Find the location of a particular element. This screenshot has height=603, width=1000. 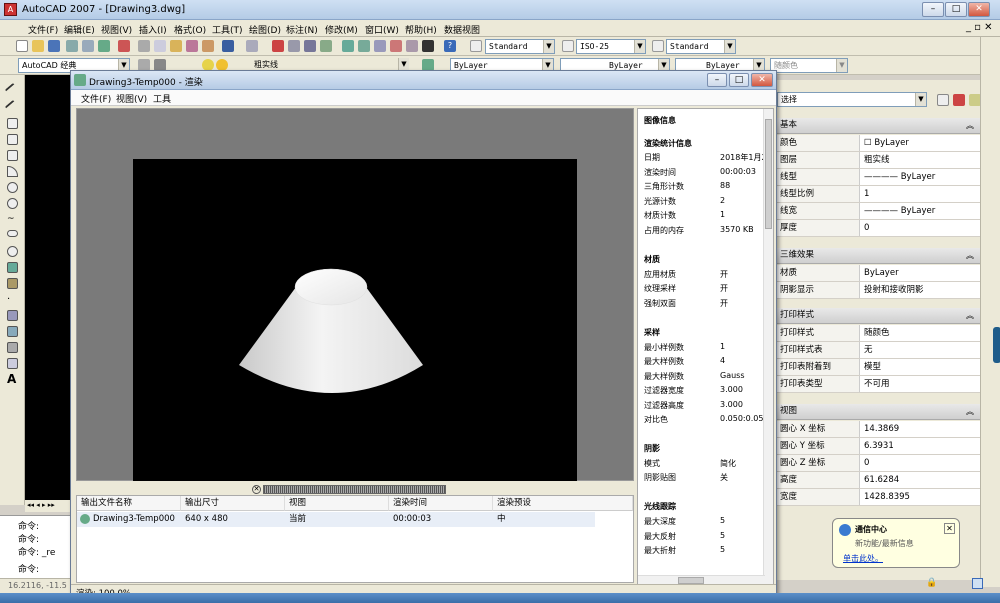

zoom-window-icon is located at coordinates (310, 46).